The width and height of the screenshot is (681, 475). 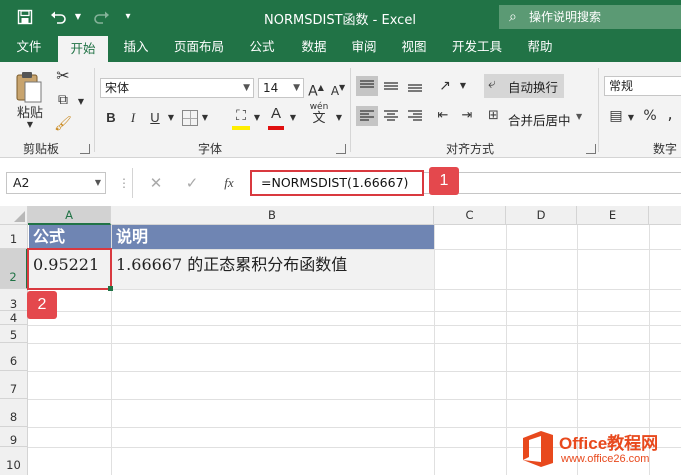 What do you see at coordinates (78, 17) in the screenshot?
I see `undo-dropdown-icon: ▼` at bounding box center [78, 17].